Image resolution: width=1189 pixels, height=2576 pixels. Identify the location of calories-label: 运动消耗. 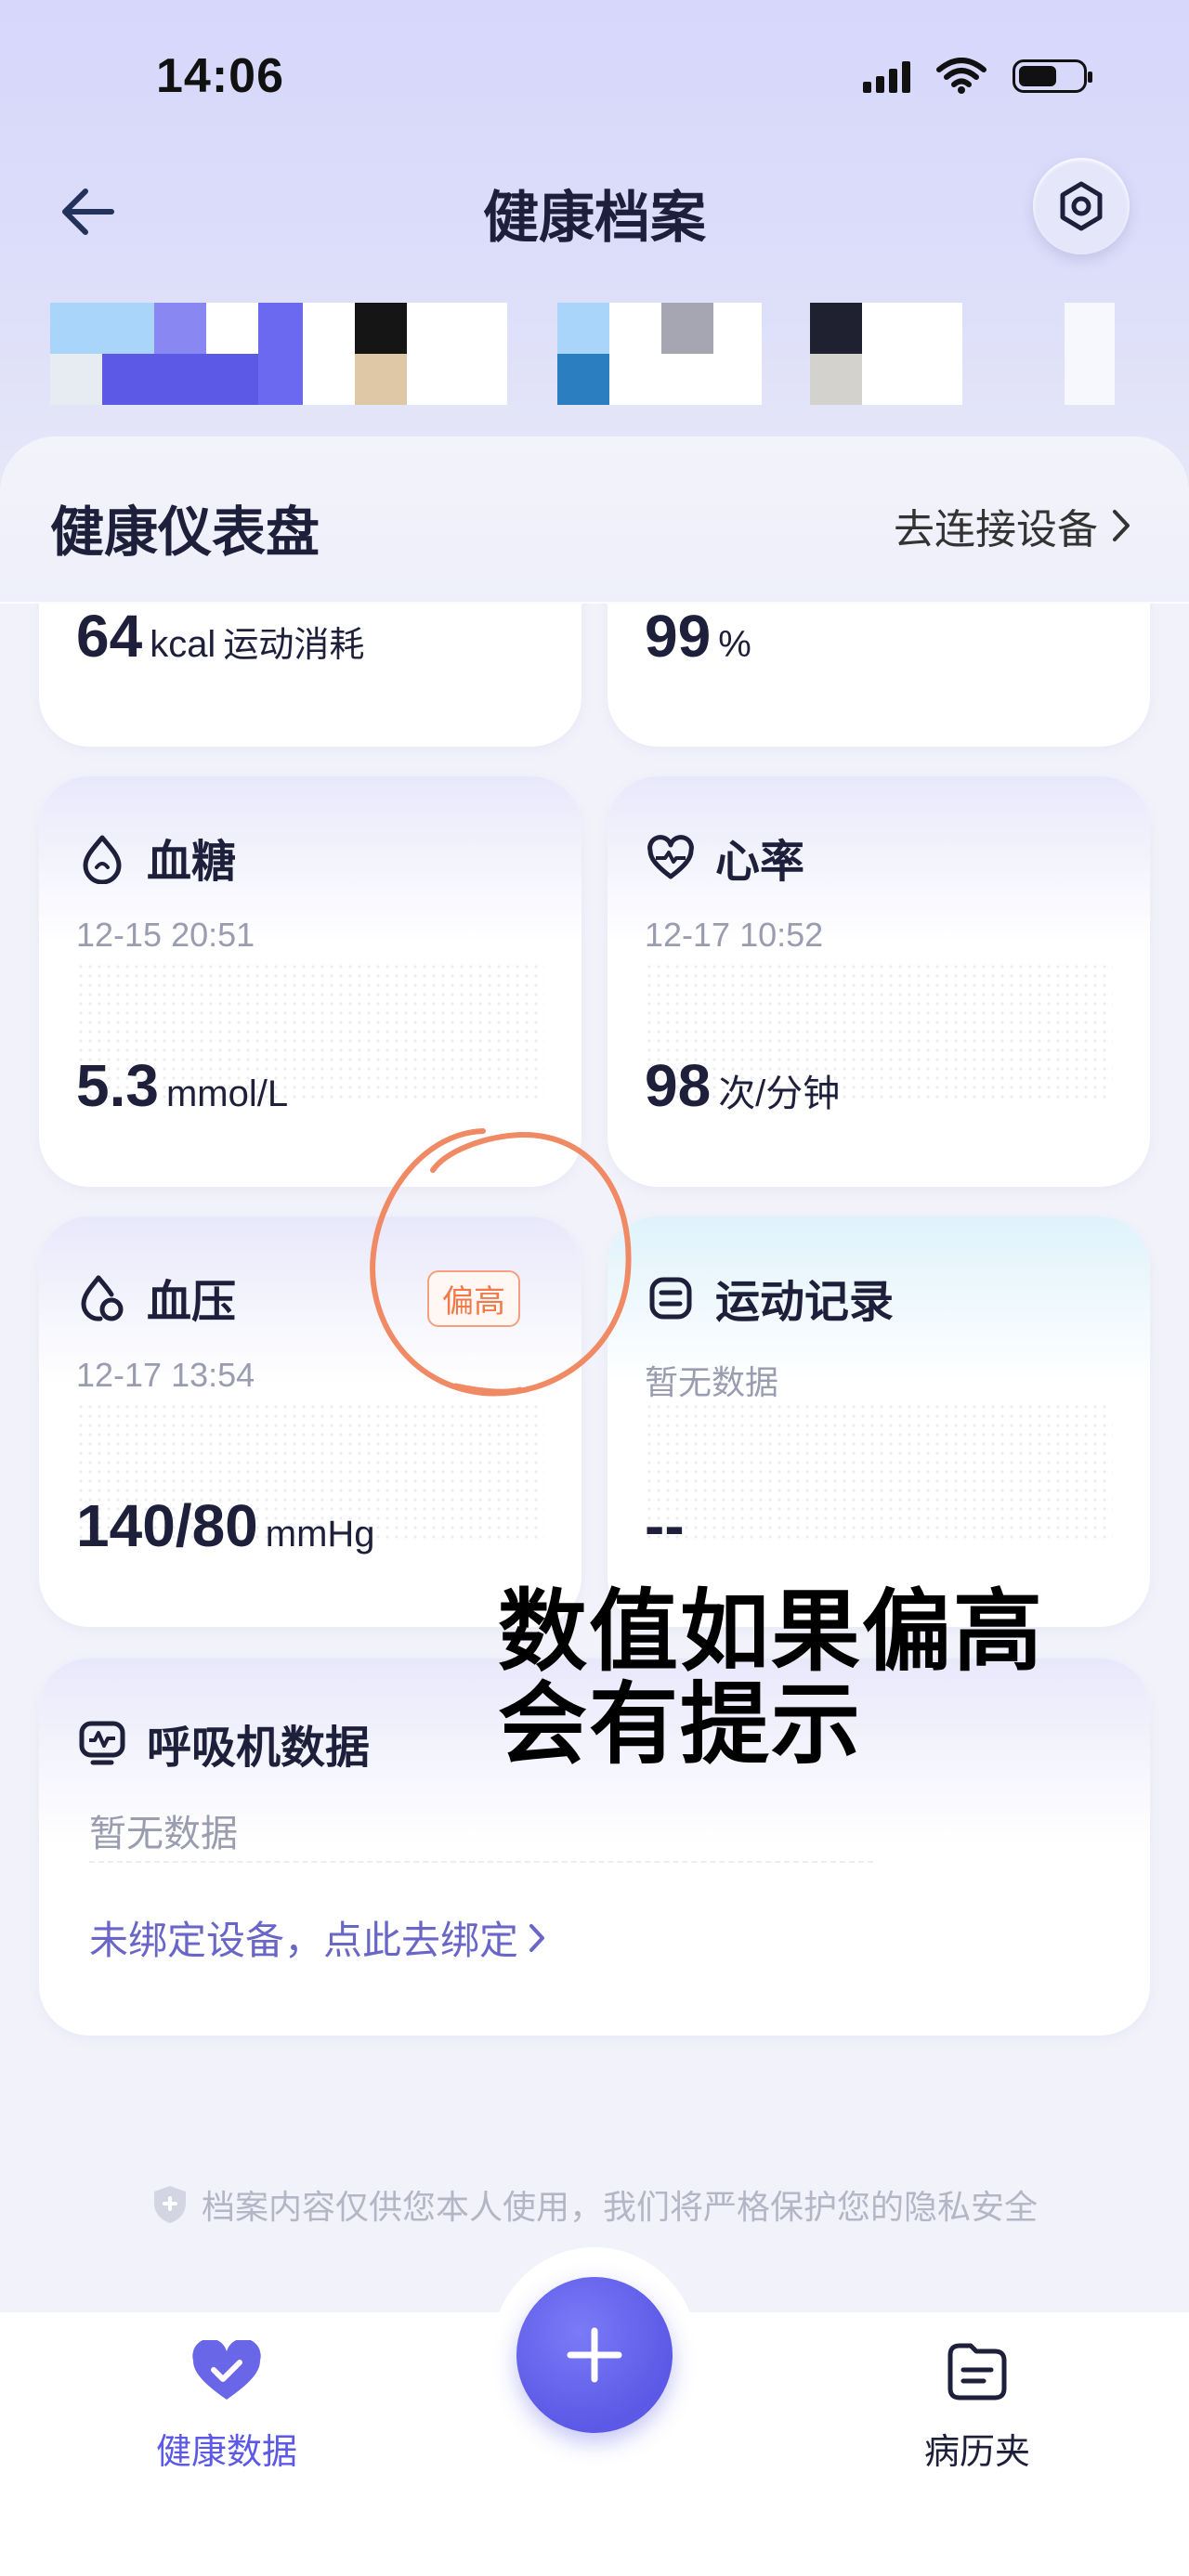
(294, 646).